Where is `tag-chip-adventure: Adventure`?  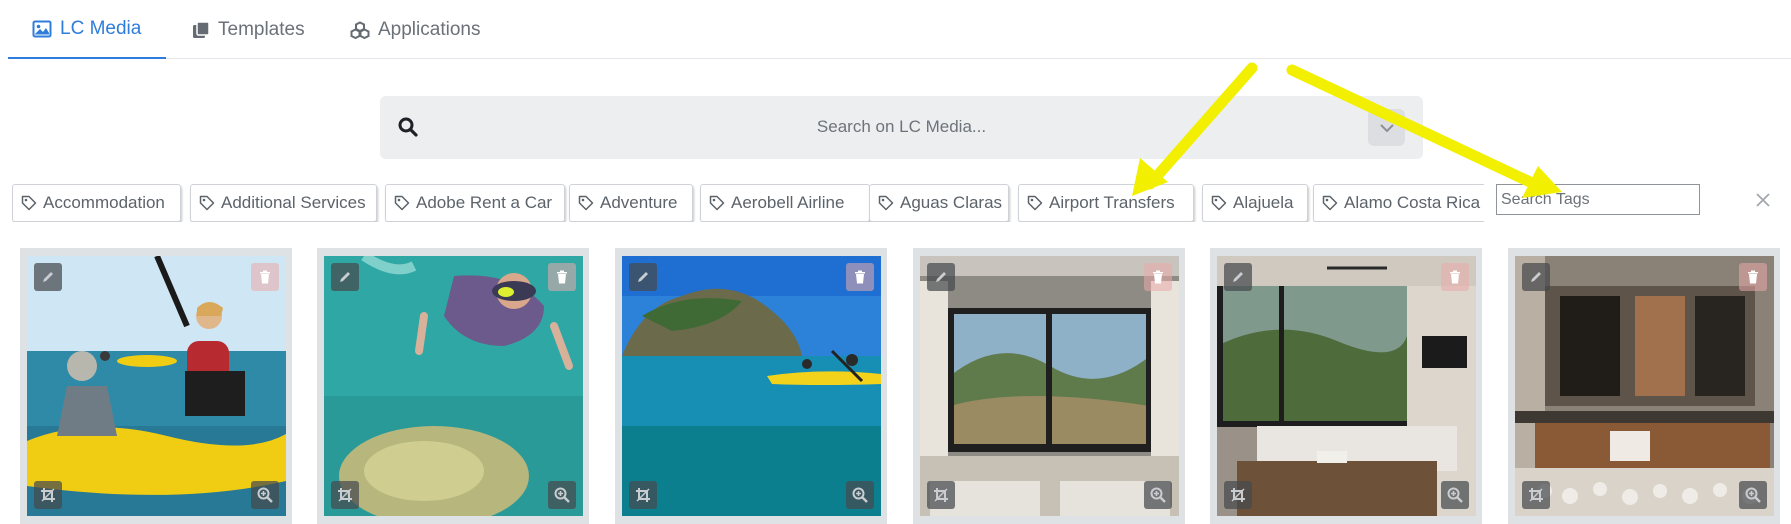
tag-chip-adventure: Adventure is located at coordinates (631, 203).